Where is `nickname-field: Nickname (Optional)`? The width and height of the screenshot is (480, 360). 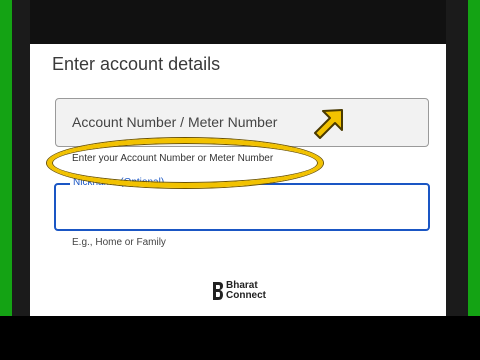
nickname-field: Nickname (Optional) is located at coordinates (242, 204).